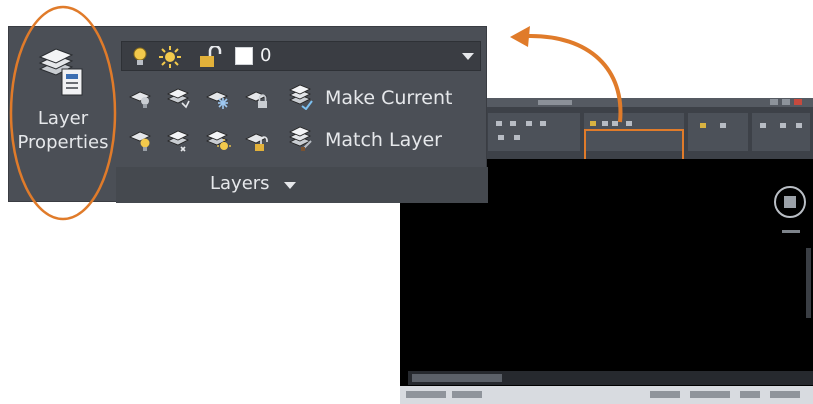  I want to click on sun-thaw-icon, so click(170, 57).